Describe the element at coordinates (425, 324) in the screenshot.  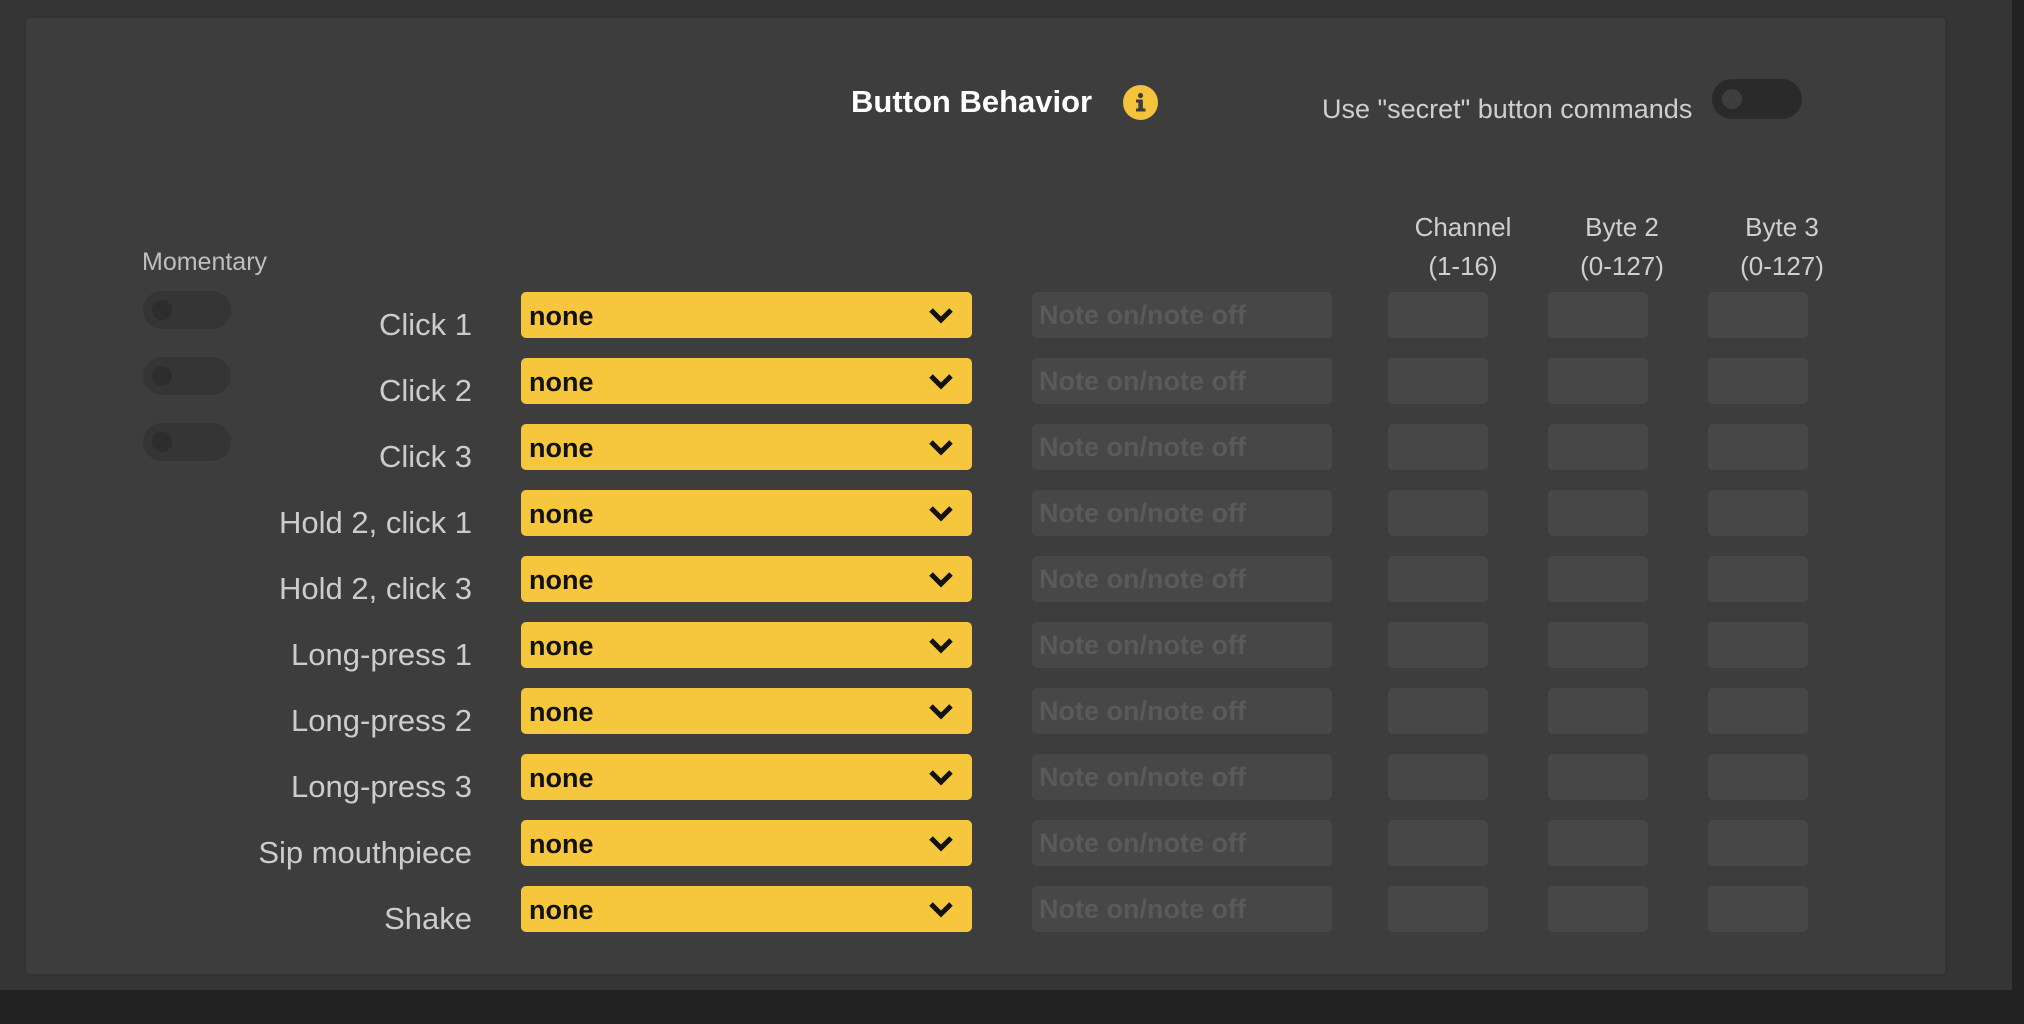
I see `row-label: Click 1` at that location.